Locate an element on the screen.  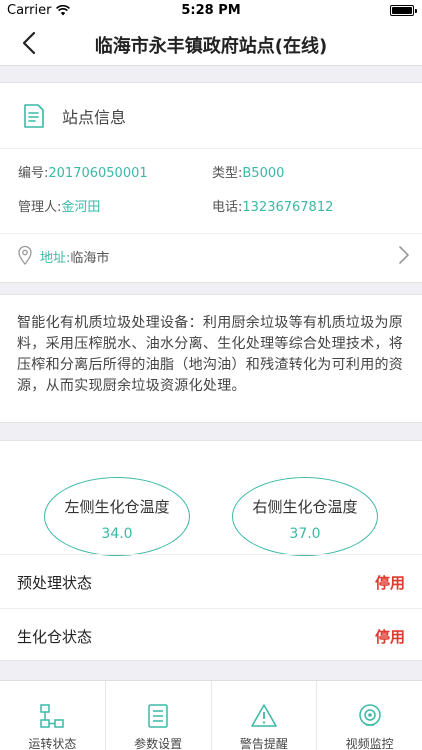
left-temperature-value: 34.0 is located at coordinates (117, 534).